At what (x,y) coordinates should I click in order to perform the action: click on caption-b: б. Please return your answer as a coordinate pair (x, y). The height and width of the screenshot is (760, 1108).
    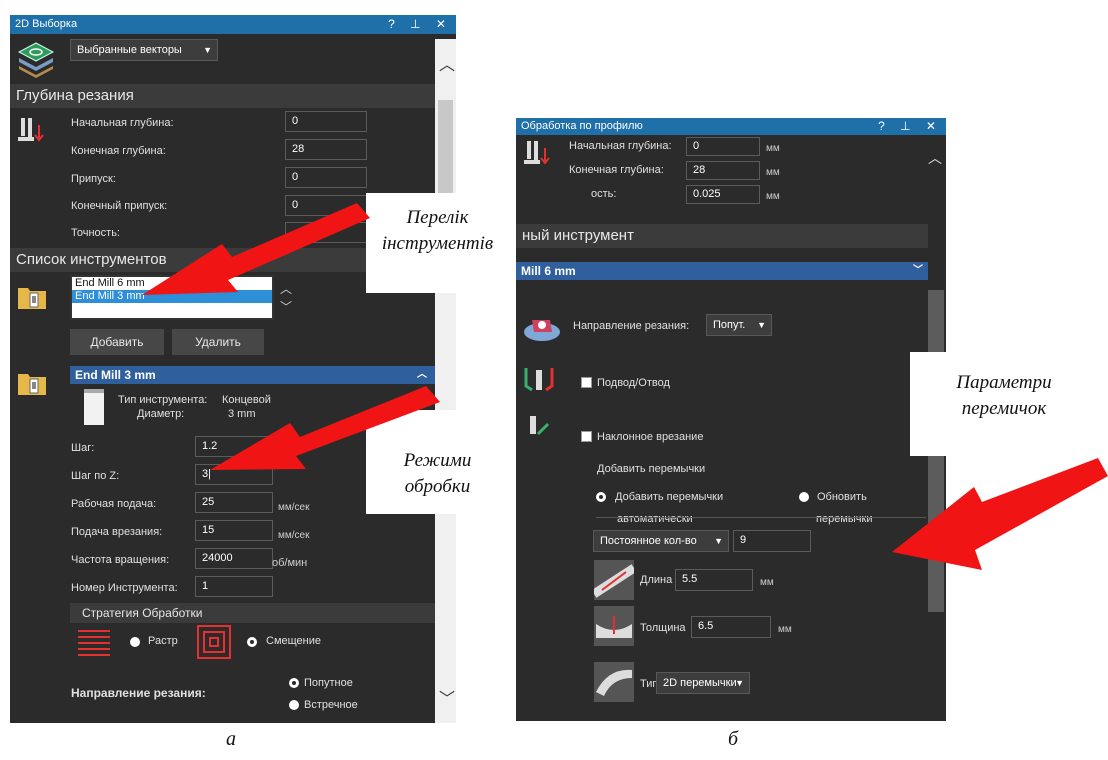
    Looking at the image, I should click on (733, 739).